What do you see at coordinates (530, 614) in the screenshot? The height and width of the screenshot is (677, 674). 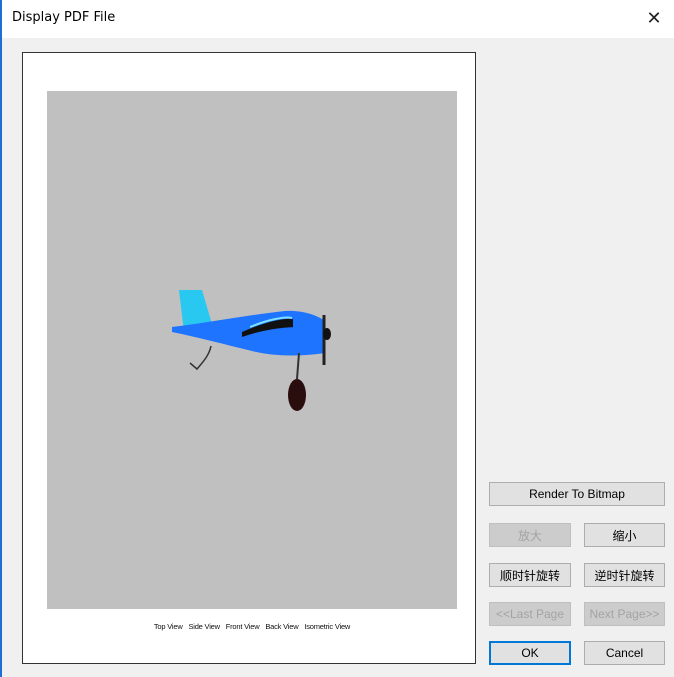 I see `last-page-button: <<Last Page` at bounding box center [530, 614].